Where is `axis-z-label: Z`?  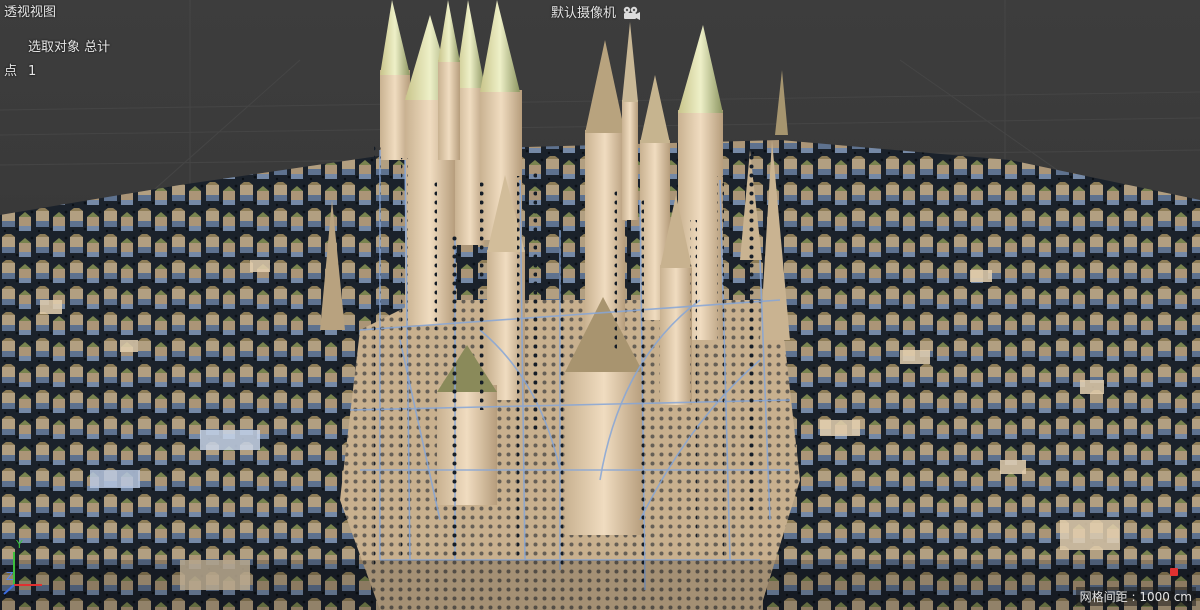 axis-z-label: Z is located at coordinates (10, 576).